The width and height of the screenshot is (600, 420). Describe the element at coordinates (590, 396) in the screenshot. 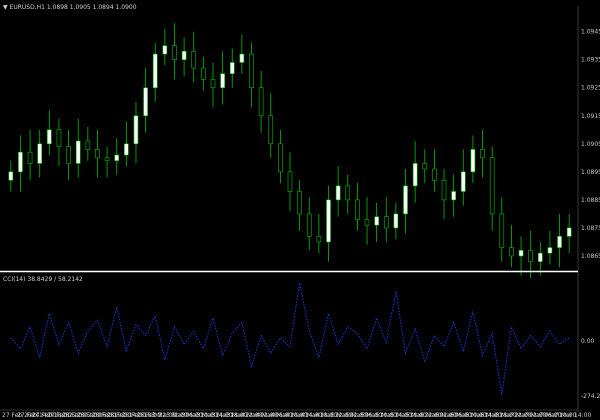

I see `indicator-min-label: -274.2796` at that location.